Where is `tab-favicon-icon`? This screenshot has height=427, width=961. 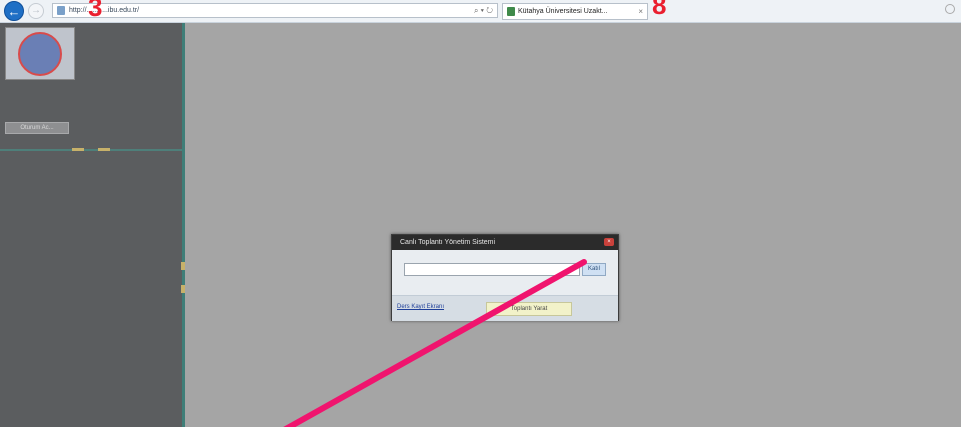 tab-favicon-icon is located at coordinates (511, 11).